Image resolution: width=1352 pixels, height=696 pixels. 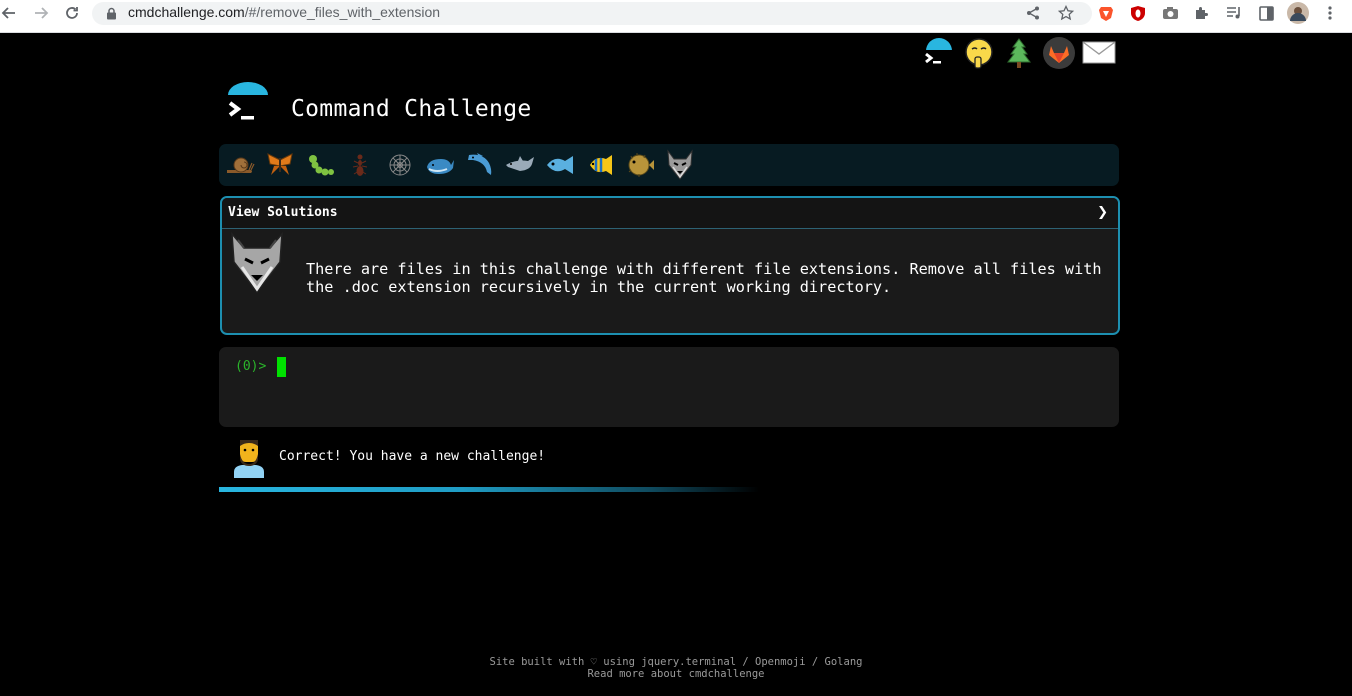 What do you see at coordinates (111, 13) in the screenshot?
I see `lock-icon` at bounding box center [111, 13].